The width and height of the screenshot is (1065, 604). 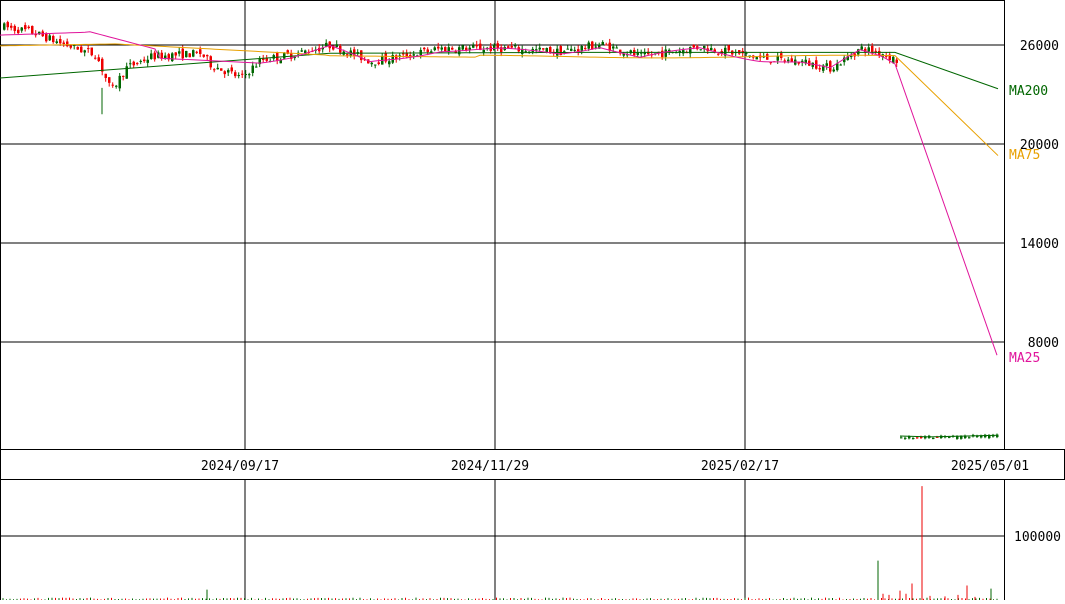 I want to click on ma-legend-label: MA75, so click(x=1024, y=155).